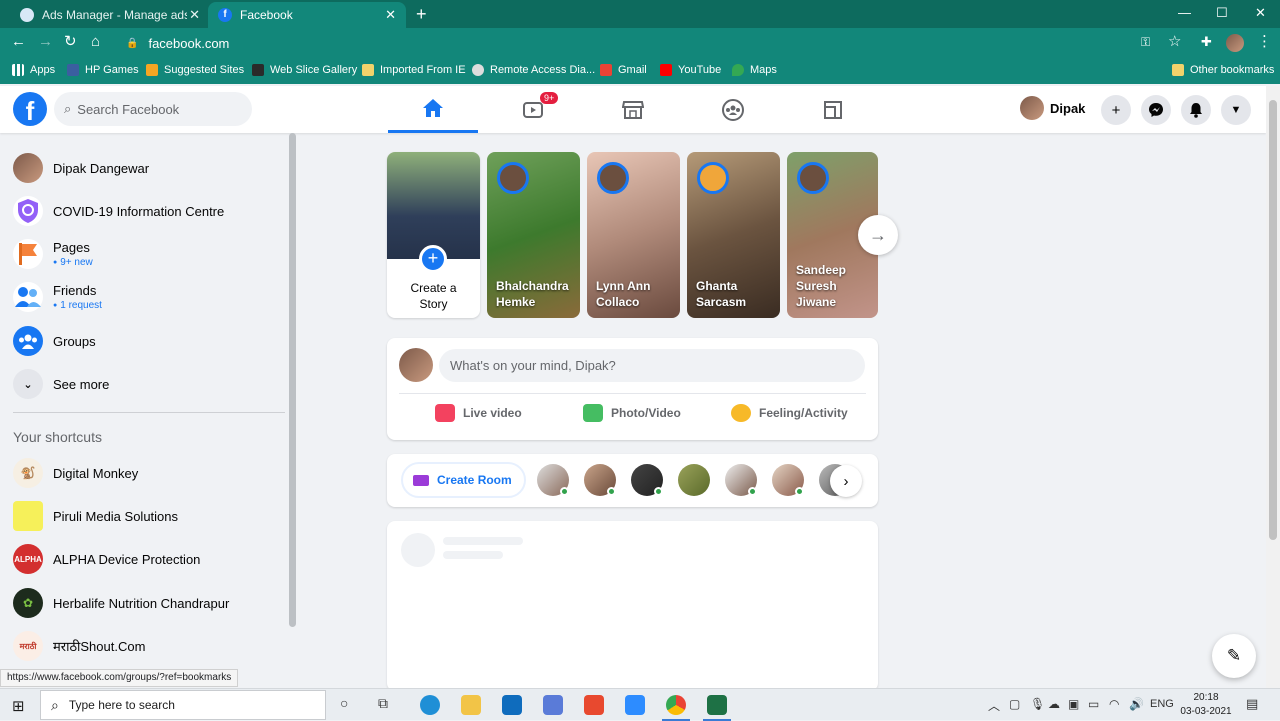 This screenshot has height=721, width=1280. Describe the element at coordinates (61, 384) in the screenshot. I see `sidebar-item-see-more: ⌄ See more` at that location.